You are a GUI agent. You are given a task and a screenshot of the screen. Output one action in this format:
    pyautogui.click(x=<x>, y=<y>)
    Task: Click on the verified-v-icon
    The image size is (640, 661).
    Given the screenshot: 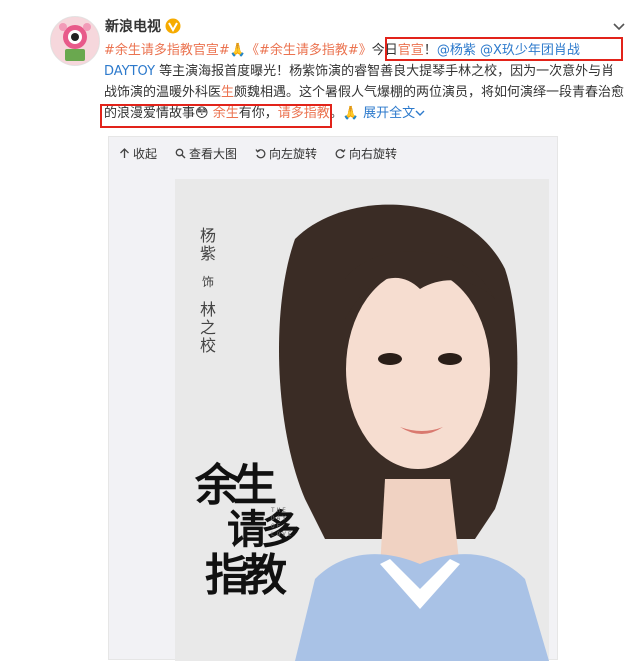 What is the action you would take?
    pyautogui.click(x=173, y=26)
    